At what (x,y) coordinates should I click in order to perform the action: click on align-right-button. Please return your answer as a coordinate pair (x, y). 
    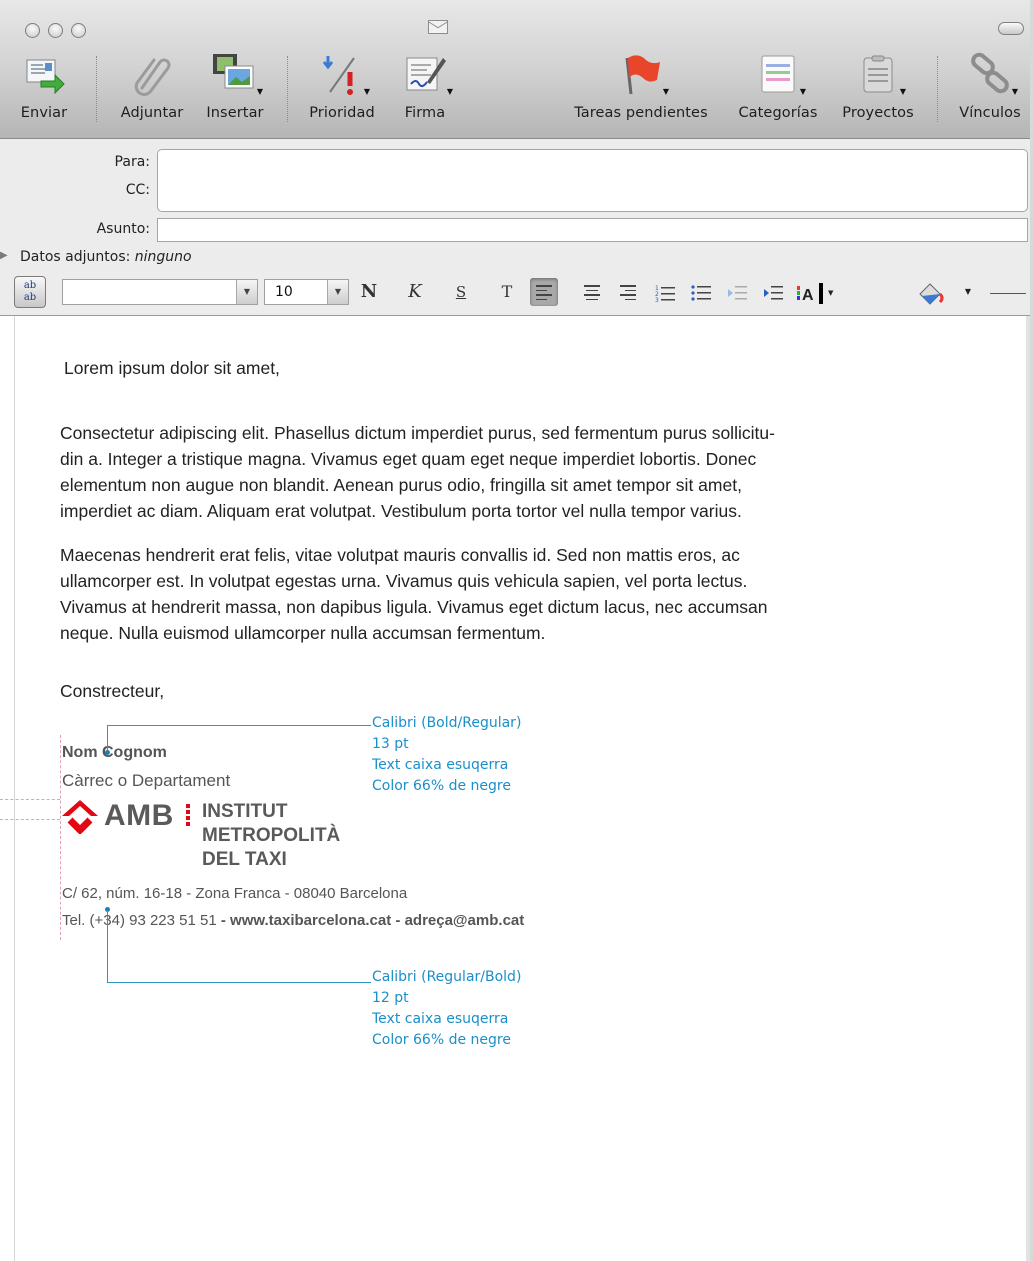
    Looking at the image, I should click on (628, 292).